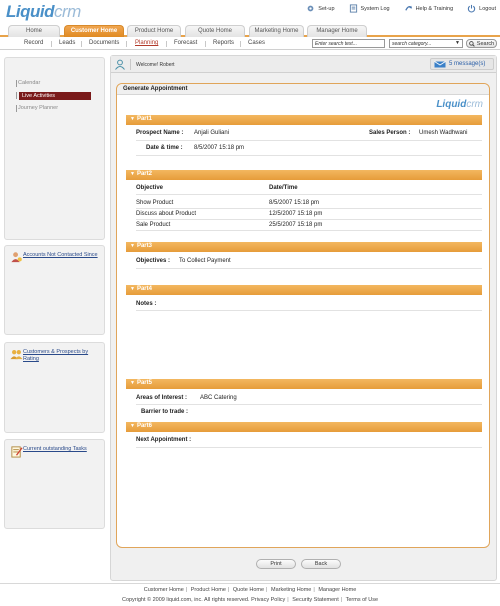  Describe the element at coordinates (401, 8) in the screenshot. I see `top-links: Set-up System Log Help & Training Logout` at that location.